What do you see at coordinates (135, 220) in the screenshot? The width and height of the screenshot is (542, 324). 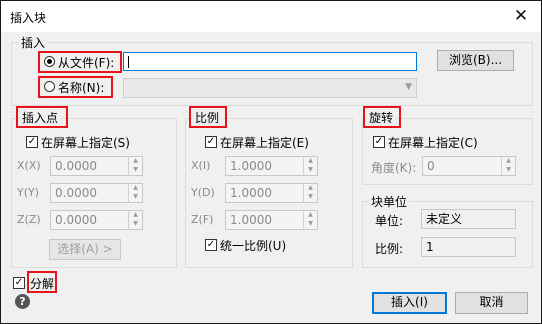 I see `insertion-z-spinner: ▲ ▼` at bounding box center [135, 220].